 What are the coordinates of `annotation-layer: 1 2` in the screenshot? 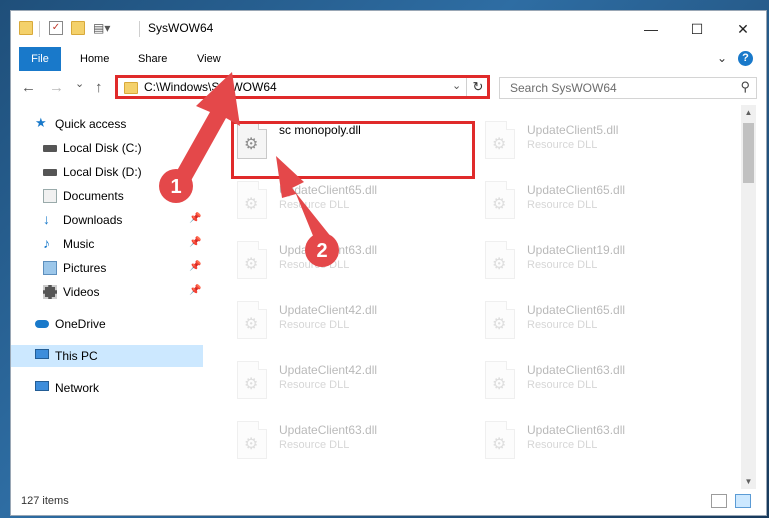 It's located at (249, 169).